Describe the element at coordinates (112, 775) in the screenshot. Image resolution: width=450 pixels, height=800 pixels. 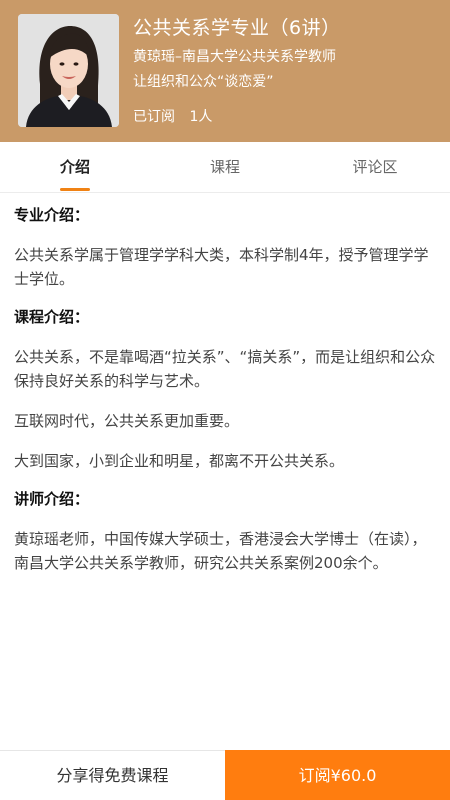
I see `share-free-course-button: 分享得免费课程` at that location.